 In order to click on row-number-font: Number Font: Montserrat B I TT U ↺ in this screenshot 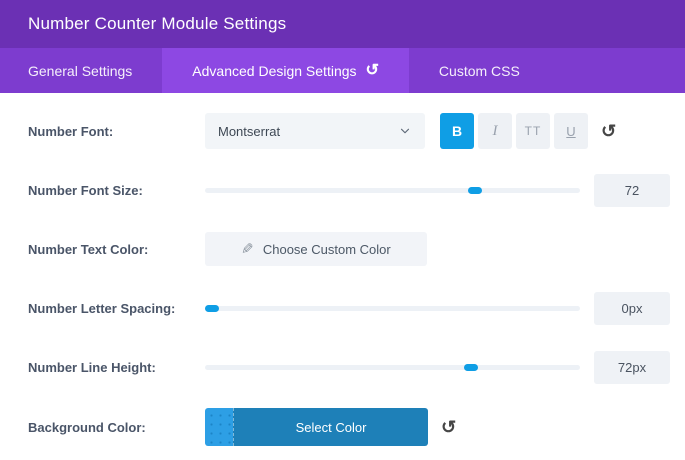, I will do `click(349, 131)`.